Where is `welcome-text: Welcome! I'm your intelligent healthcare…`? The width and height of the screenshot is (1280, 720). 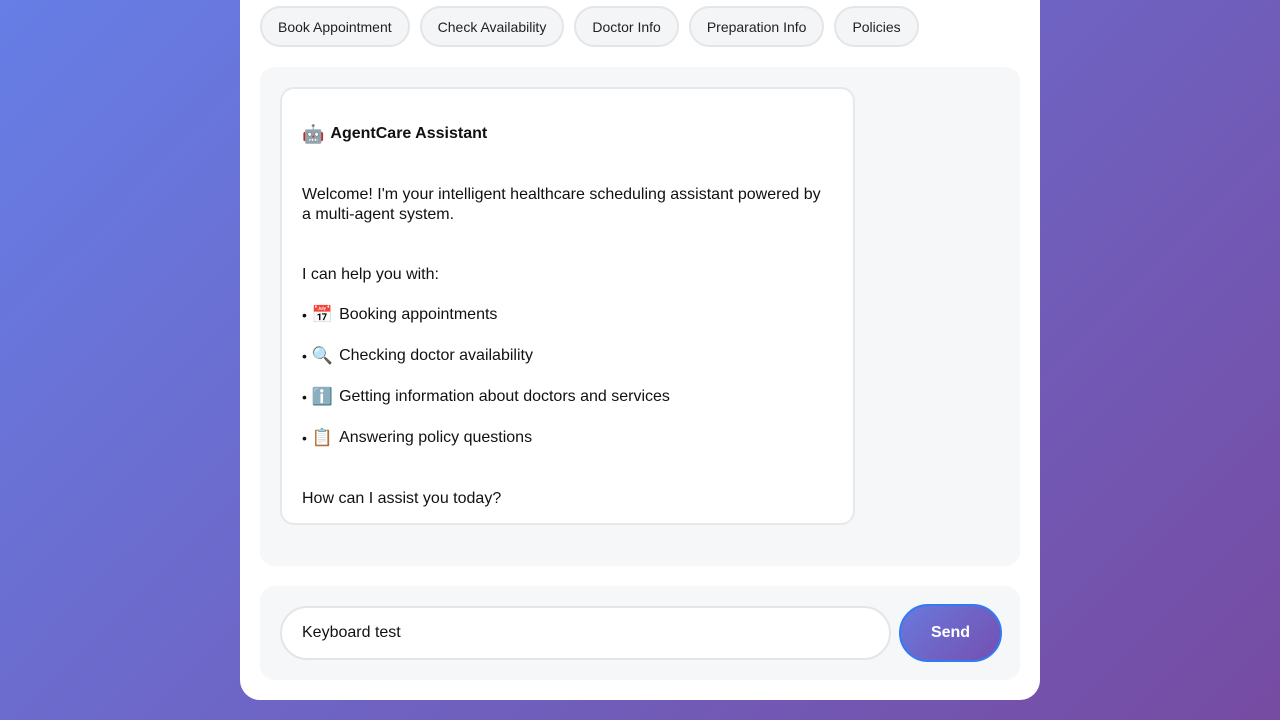
welcome-text: Welcome! I'm your intelligent healthcare… is located at coordinates (561, 204).